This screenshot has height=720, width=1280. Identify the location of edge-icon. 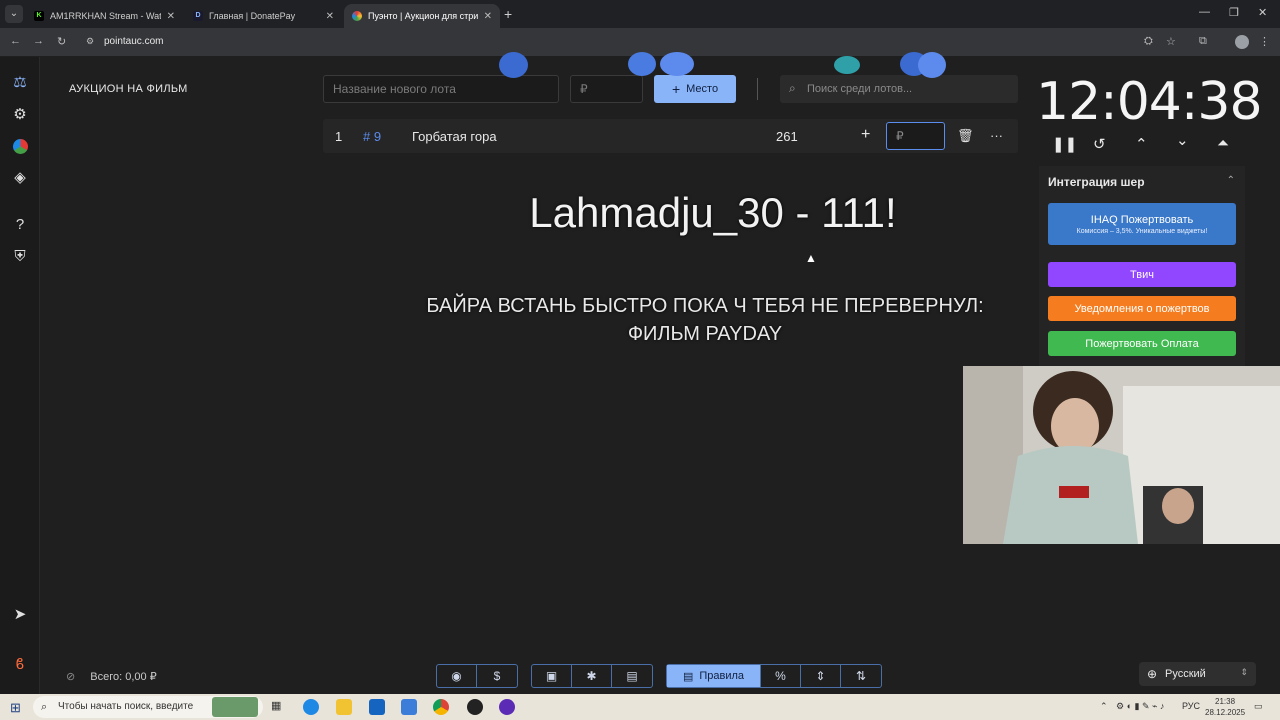
(311, 707).